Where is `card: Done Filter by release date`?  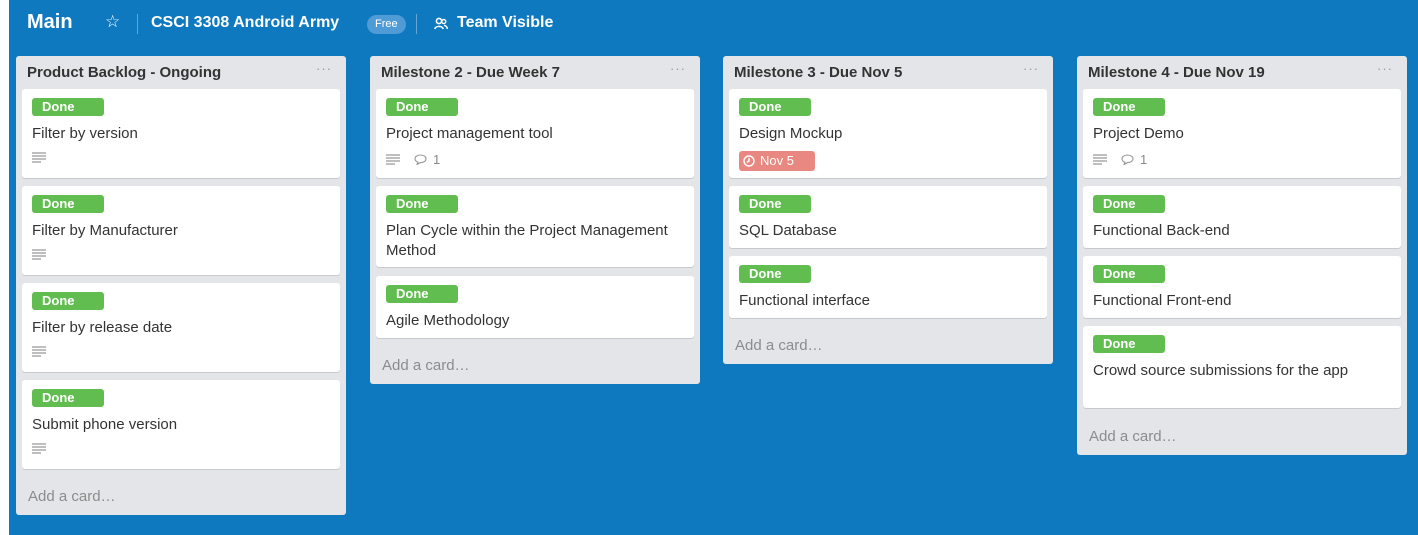
card: Done Filter by release date is located at coordinates (181, 327).